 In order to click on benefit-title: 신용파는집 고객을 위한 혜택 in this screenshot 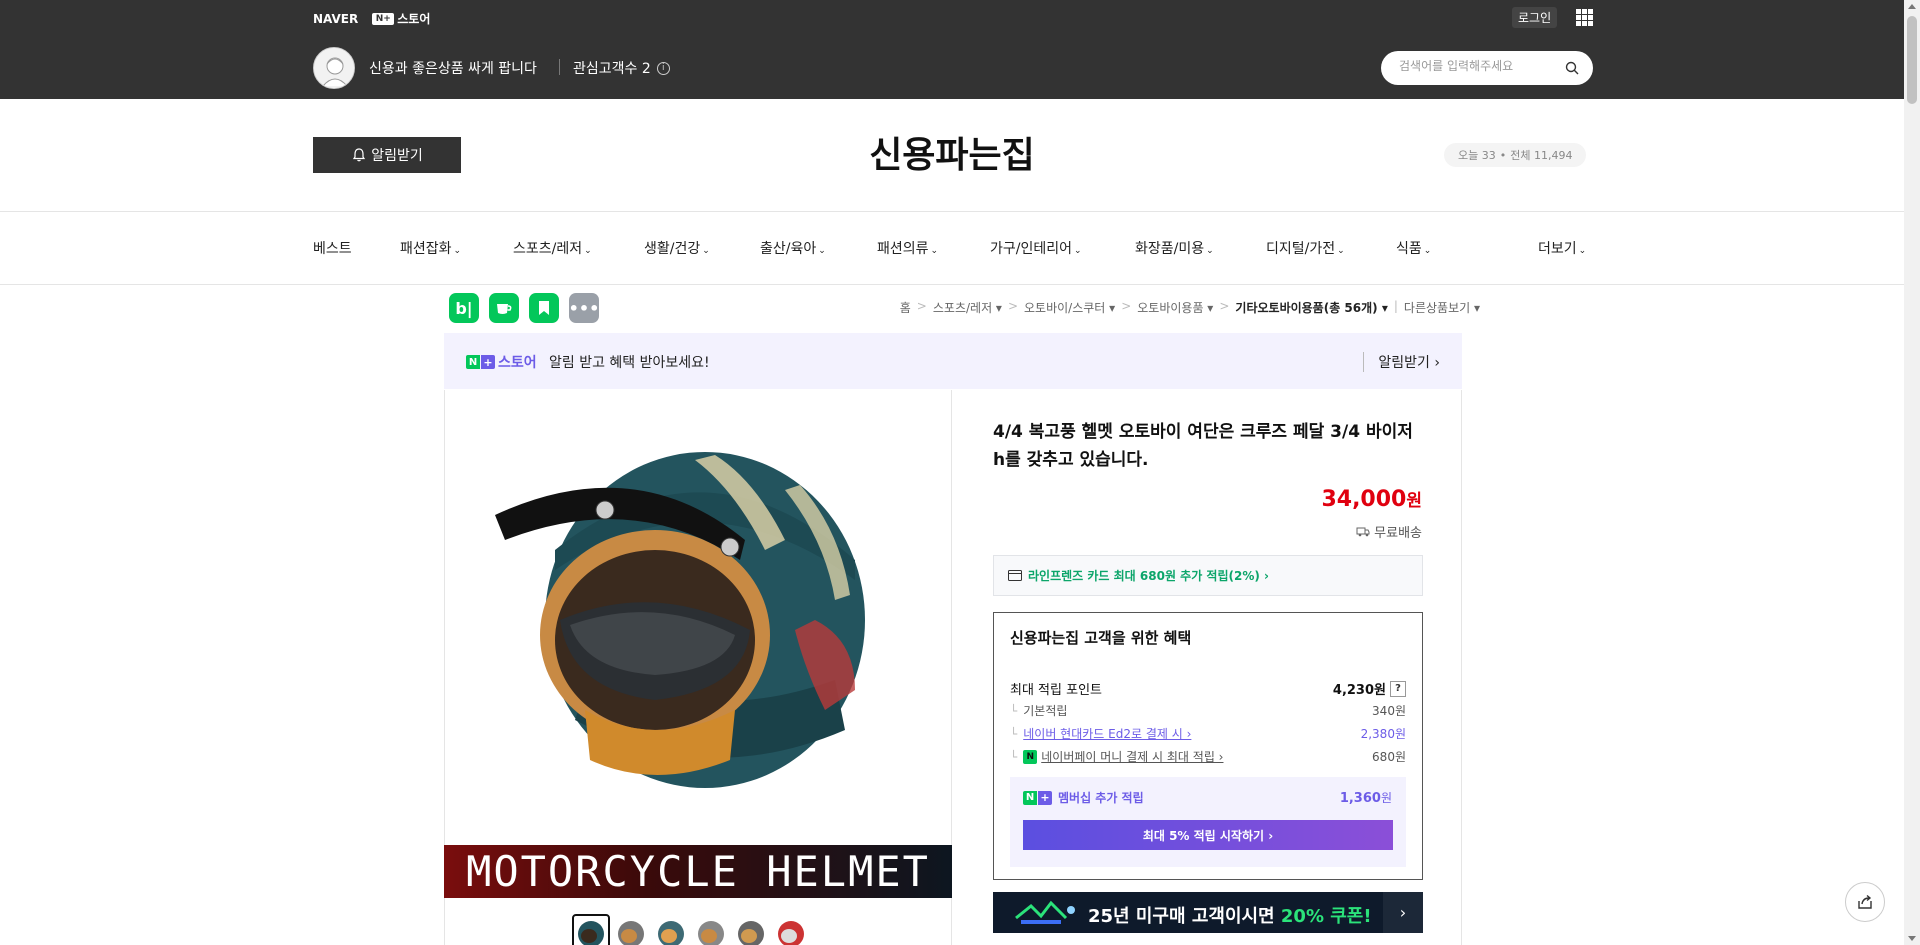, I will do `click(1101, 638)`.